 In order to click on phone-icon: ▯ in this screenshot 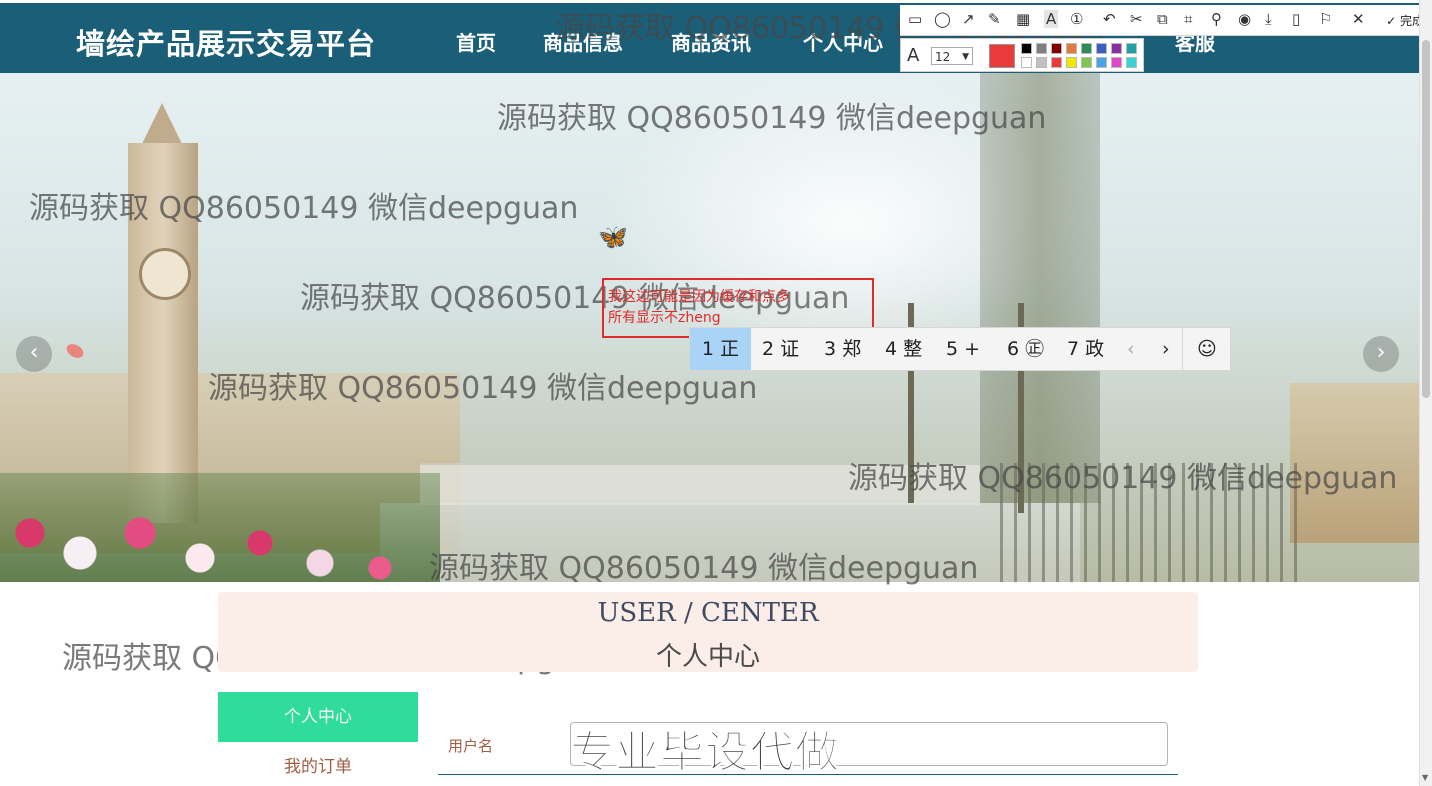, I will do `click(1296, 19)`.